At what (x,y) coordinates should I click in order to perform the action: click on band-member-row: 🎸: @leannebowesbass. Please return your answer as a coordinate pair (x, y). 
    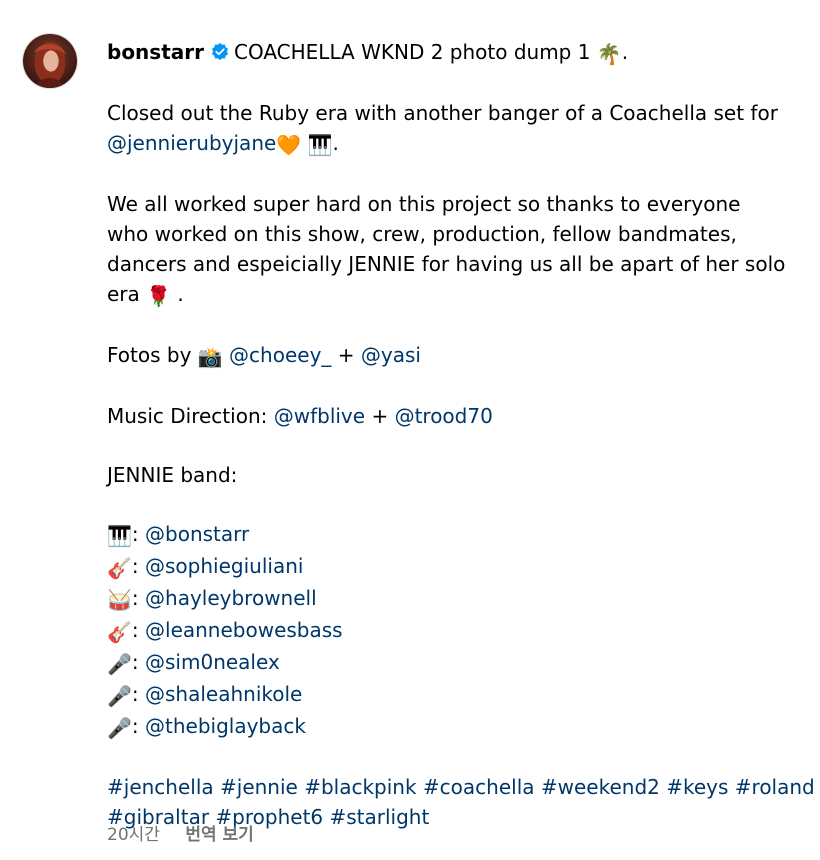
    Looking at the image, I should click on (457, 631).